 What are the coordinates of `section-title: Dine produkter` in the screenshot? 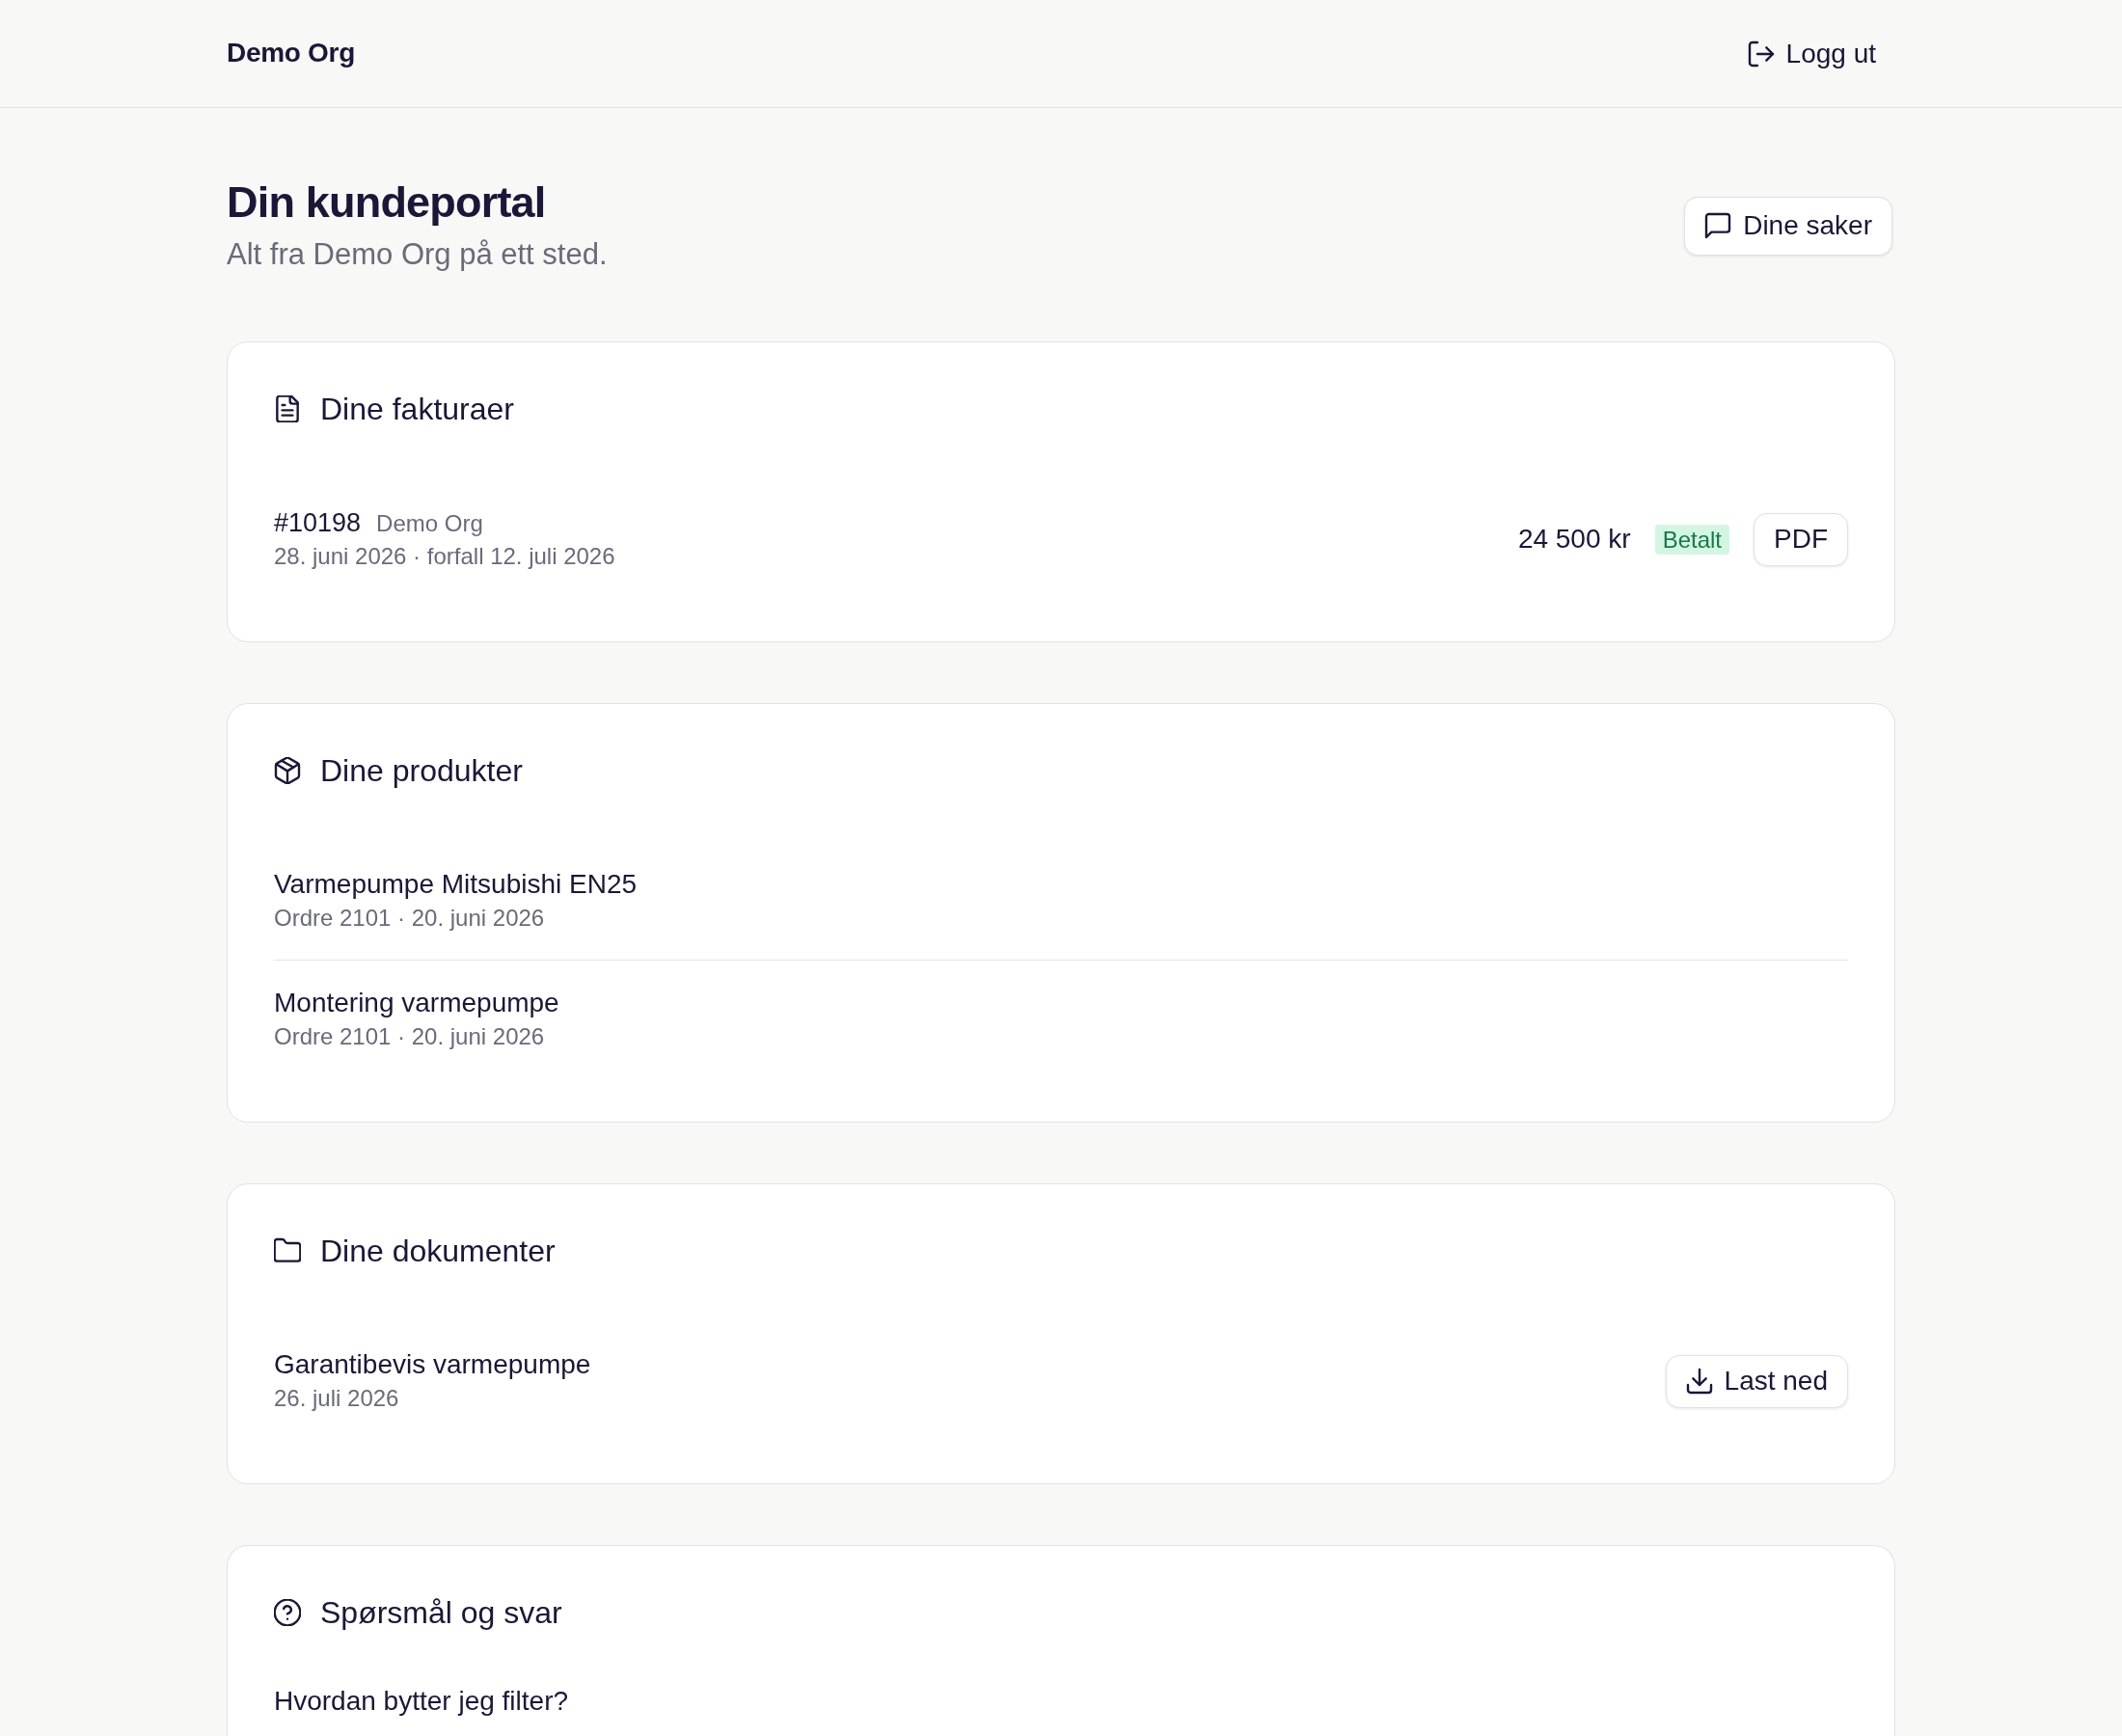 It's located at (422, 771).